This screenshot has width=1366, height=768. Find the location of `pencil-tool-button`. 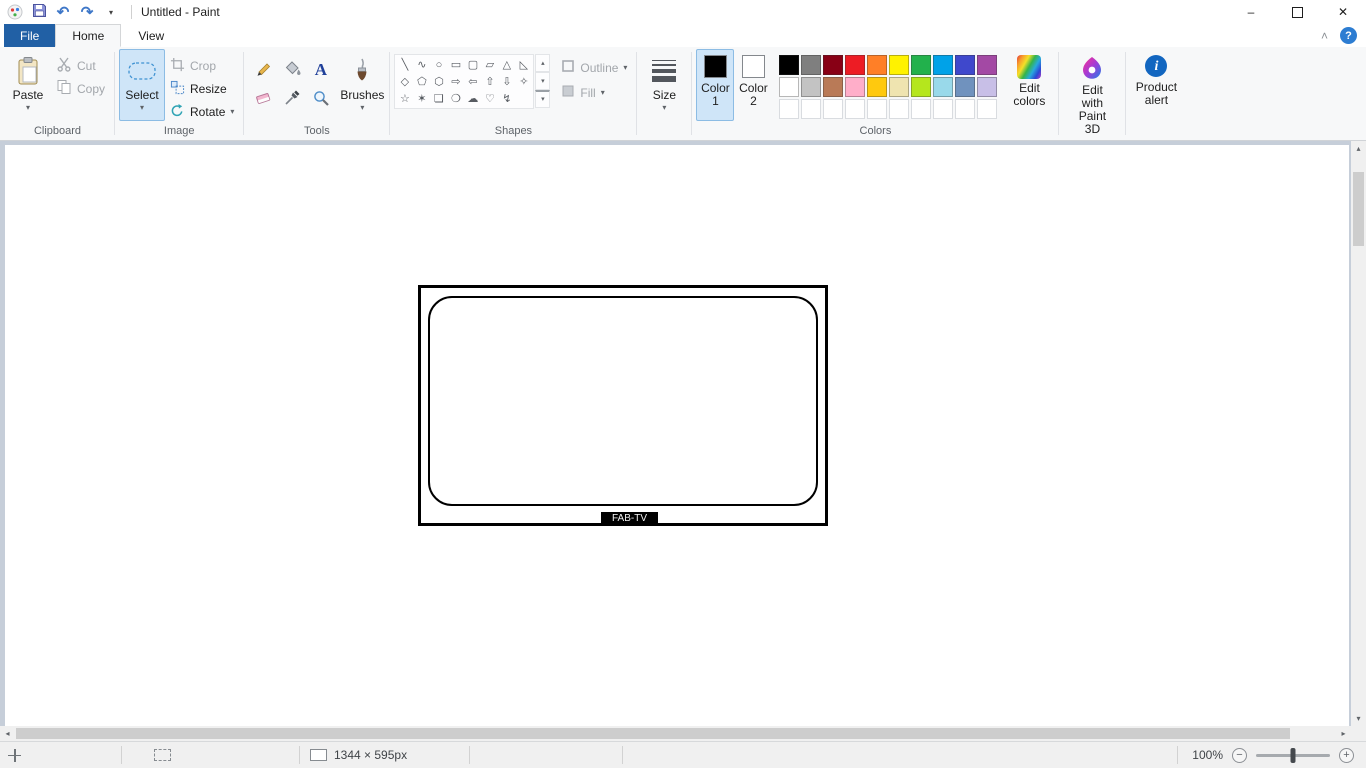

pencil-tool-button is located at coordinates (262, 69).